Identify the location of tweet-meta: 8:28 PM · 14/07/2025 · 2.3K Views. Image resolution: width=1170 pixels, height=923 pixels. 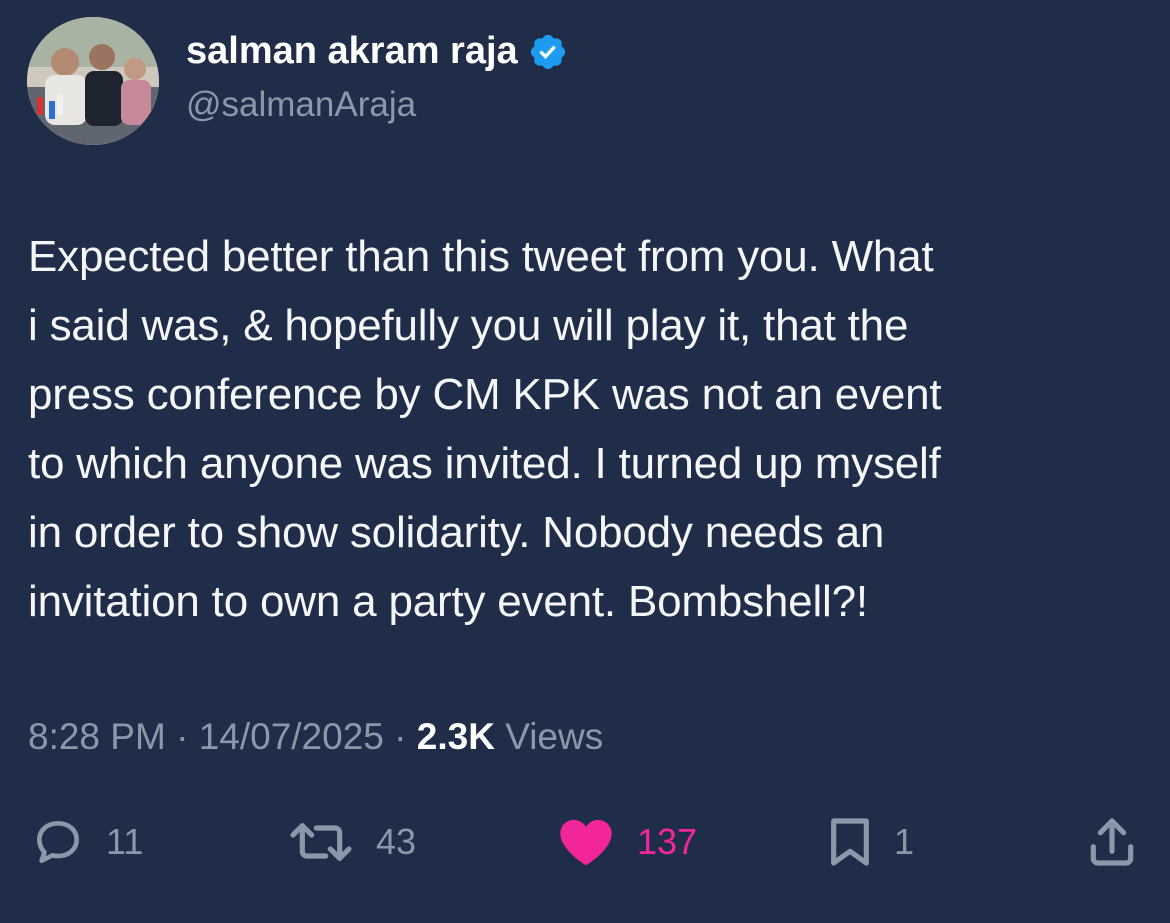
(315, 737).